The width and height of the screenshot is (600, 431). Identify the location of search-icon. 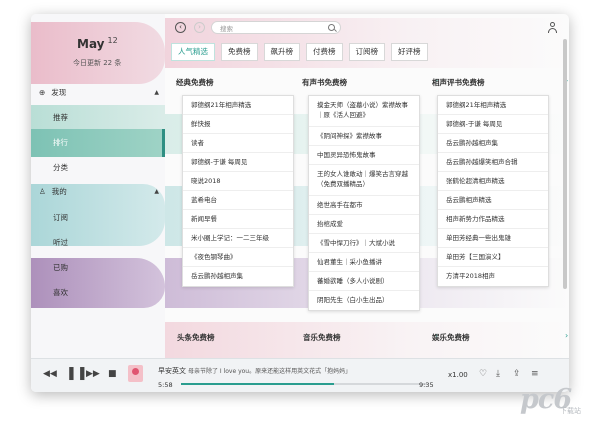
(331, 27).